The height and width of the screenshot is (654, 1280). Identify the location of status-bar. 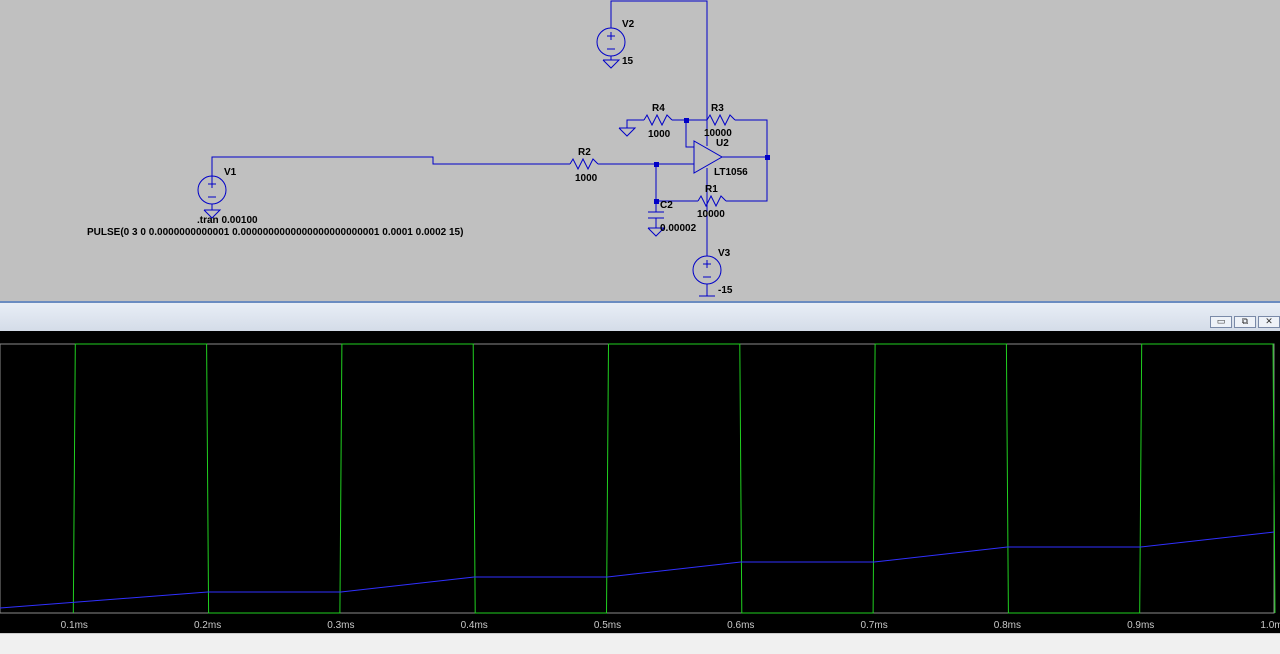
(640, 643).